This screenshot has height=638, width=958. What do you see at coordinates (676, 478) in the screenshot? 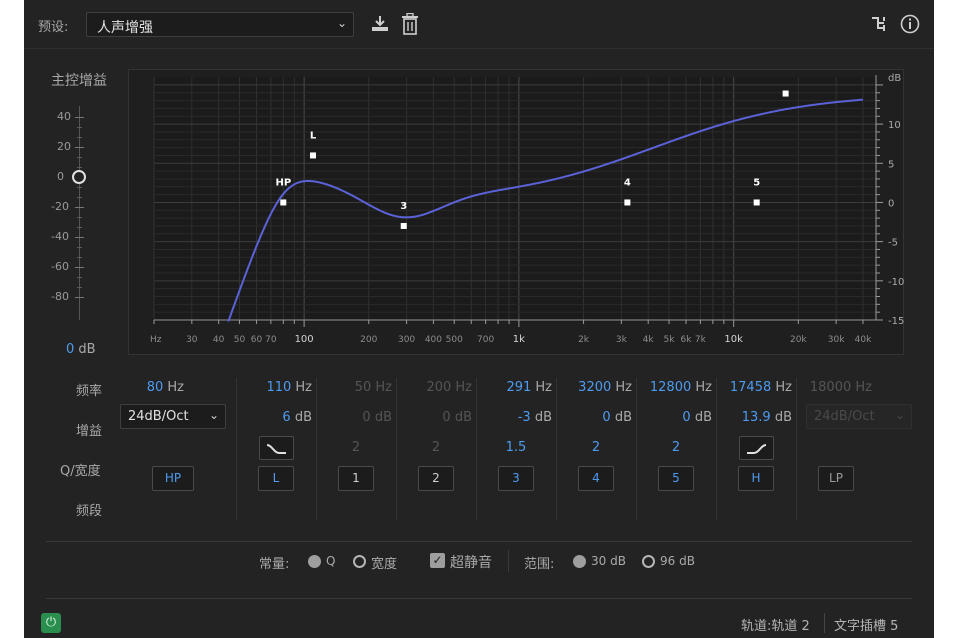
I see `band-toggle-button: 5` at bounding box center [676, 478].